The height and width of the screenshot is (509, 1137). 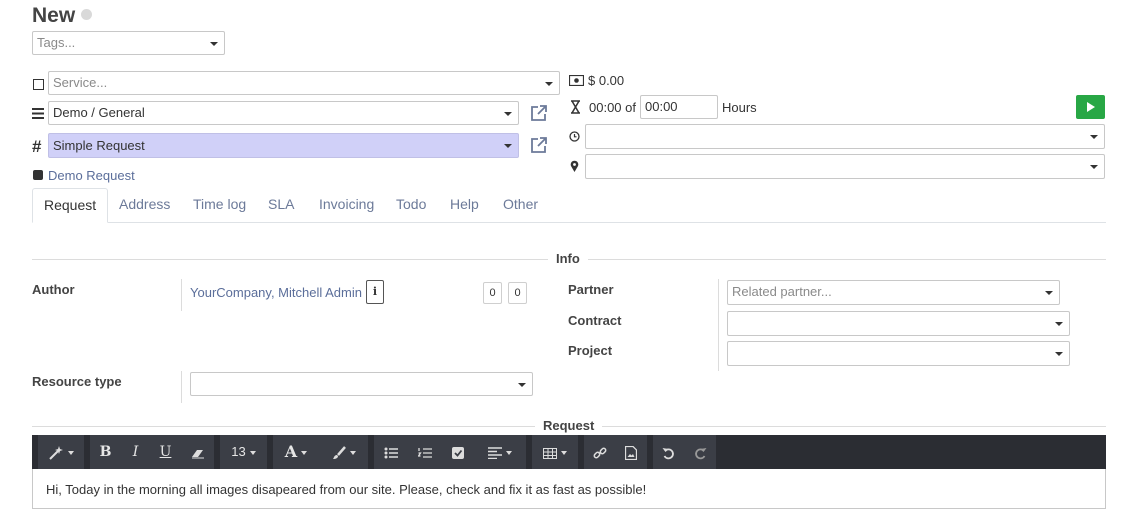 I want to click on price-value: $ 0.00, so click(x=606, y=80).